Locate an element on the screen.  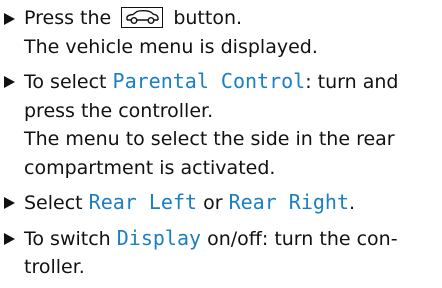
step-text: To switch is located at coordinates (67, 238).